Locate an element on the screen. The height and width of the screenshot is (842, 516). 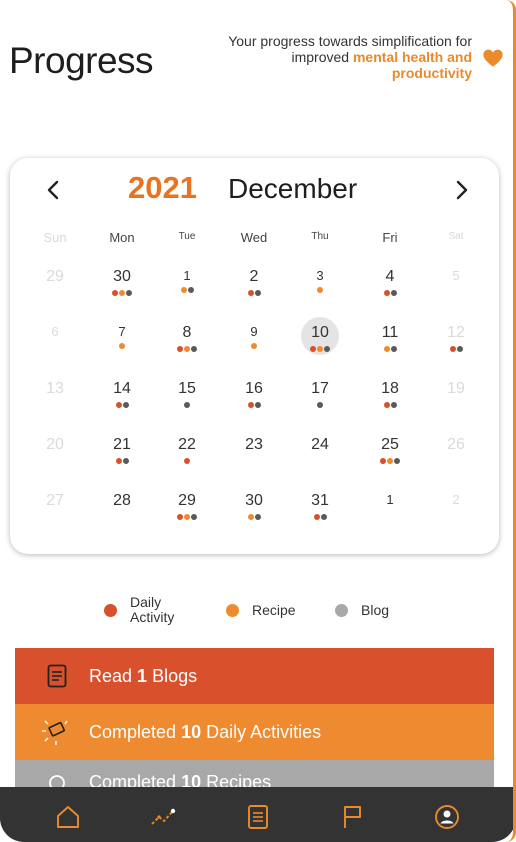
calendar-day-selected: 10 is located at coordinates (320, 340).